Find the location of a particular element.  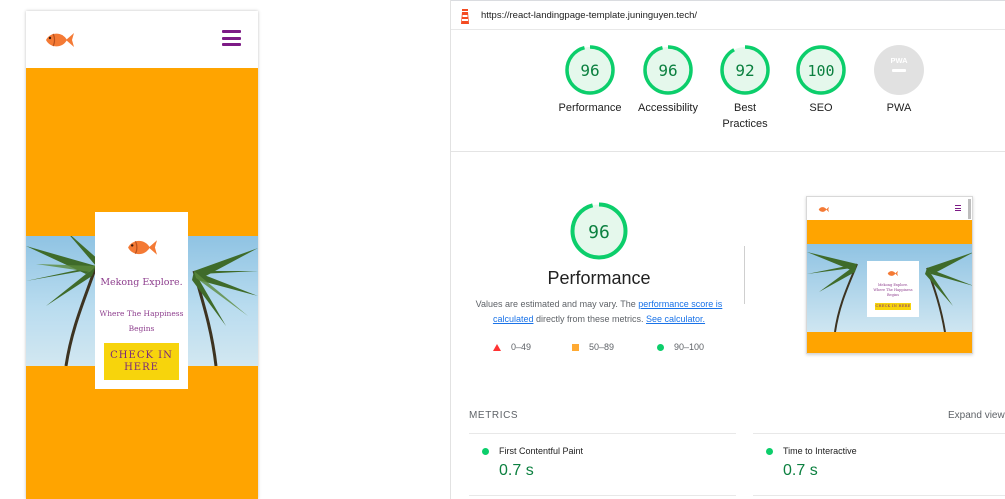

gauge-score: 100 is located at coordinates (820, 71).